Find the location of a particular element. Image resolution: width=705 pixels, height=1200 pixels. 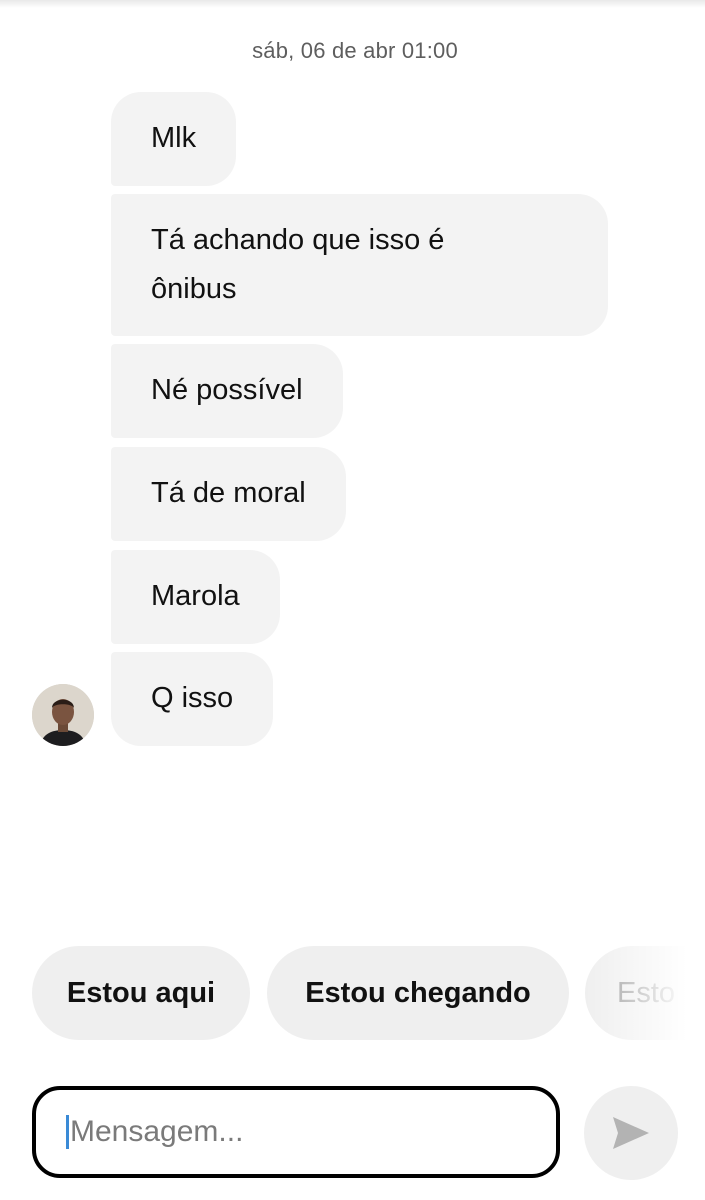

quick-reply-chip: Esto is located at coordinates (645, 993).